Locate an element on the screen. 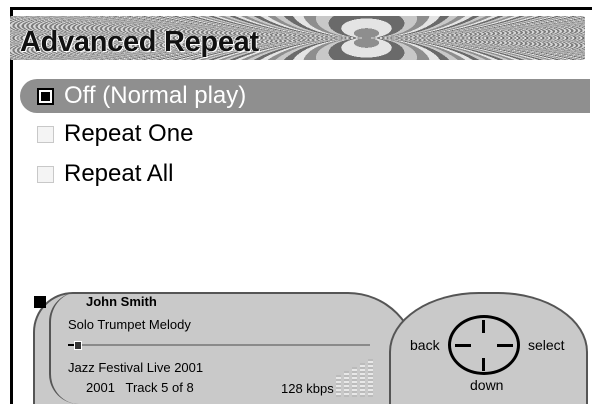 The image size is (592, 404). menu-item-label: Repeat All is located at coordinates (119, 173).